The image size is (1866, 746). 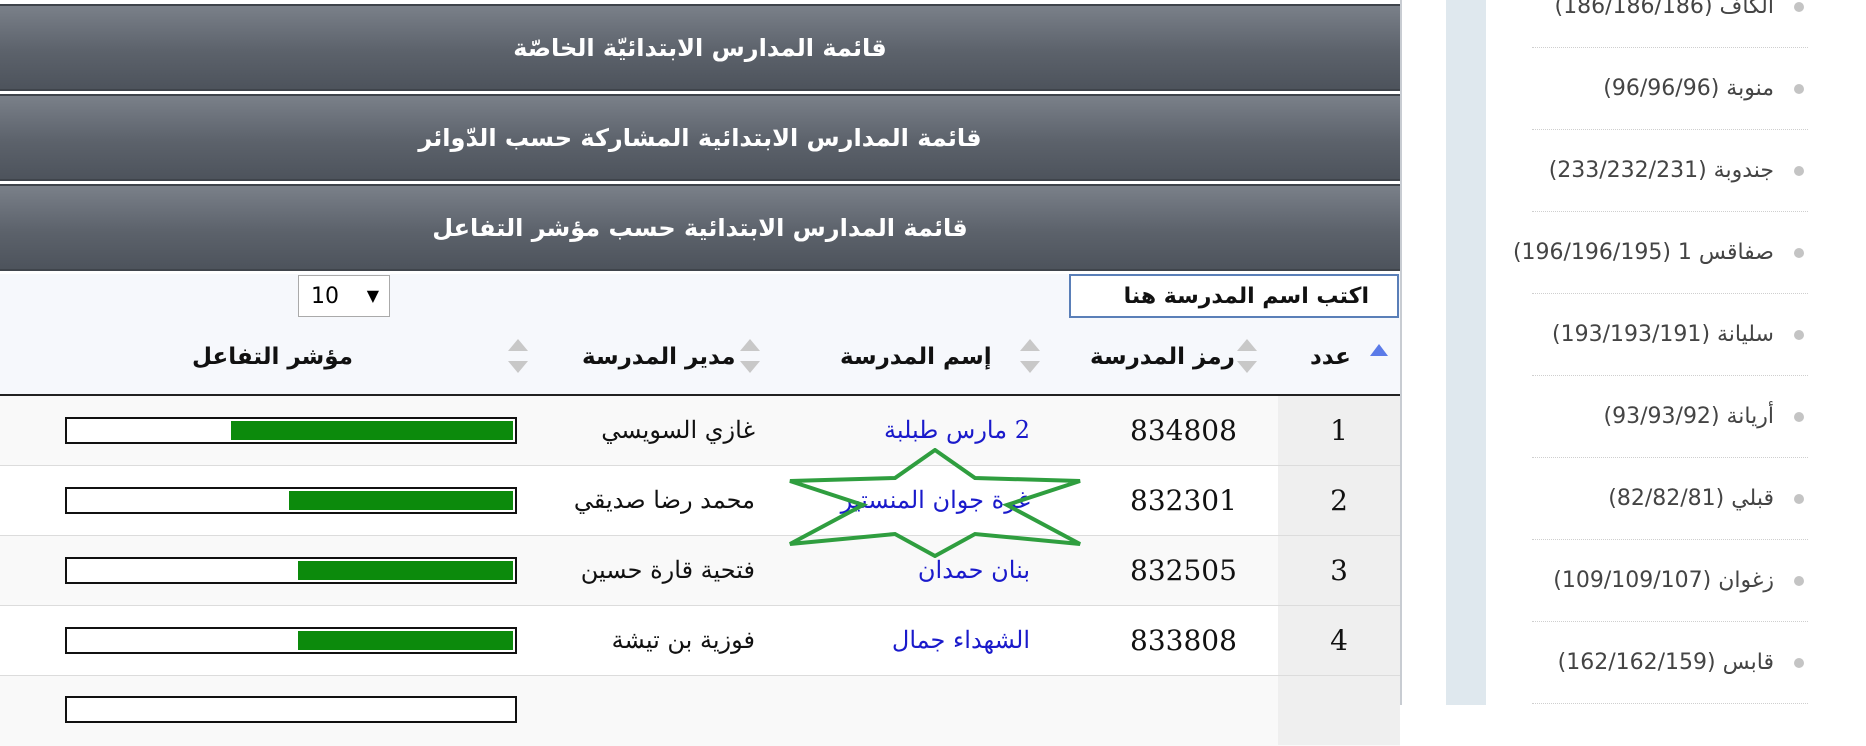 What do you see at coordinates (1661, 170) in the screenshot?
I see `sidebar-item-label: جندوبة (233/232/231)` at bounding box center [1661, 170].